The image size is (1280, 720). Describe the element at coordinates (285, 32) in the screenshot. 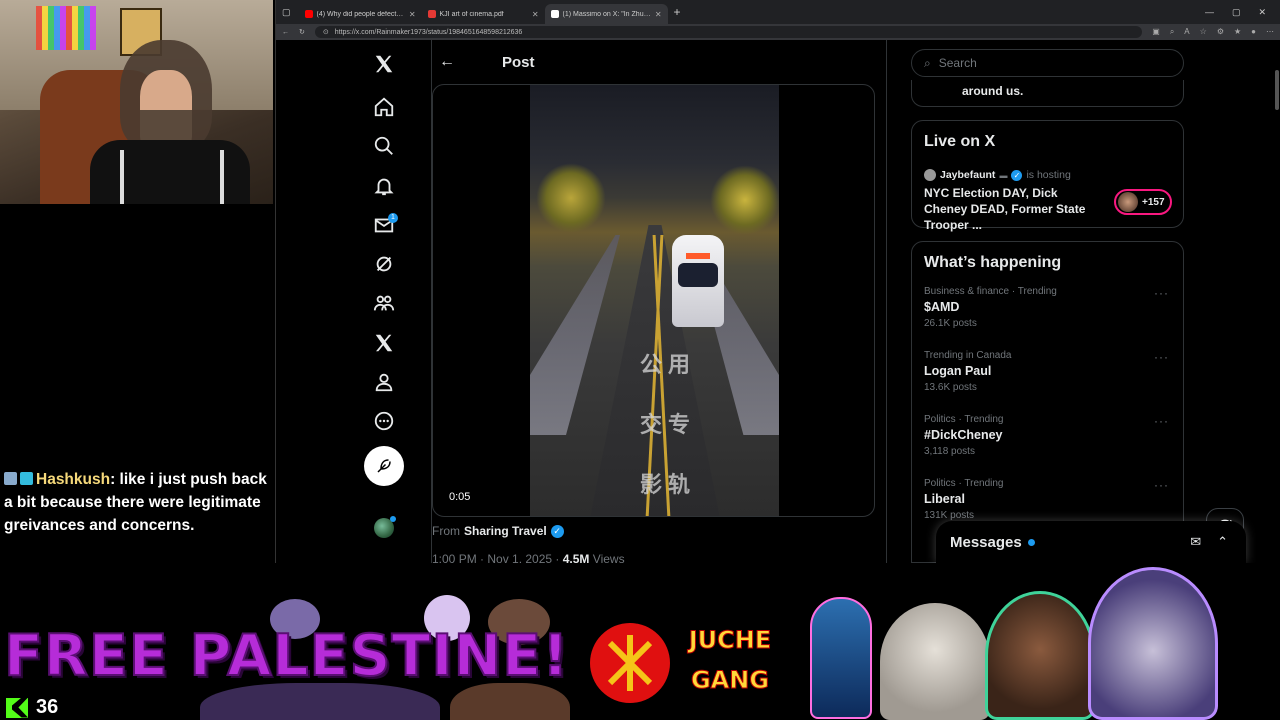

I see `back-nav-icon: ←` at that location.